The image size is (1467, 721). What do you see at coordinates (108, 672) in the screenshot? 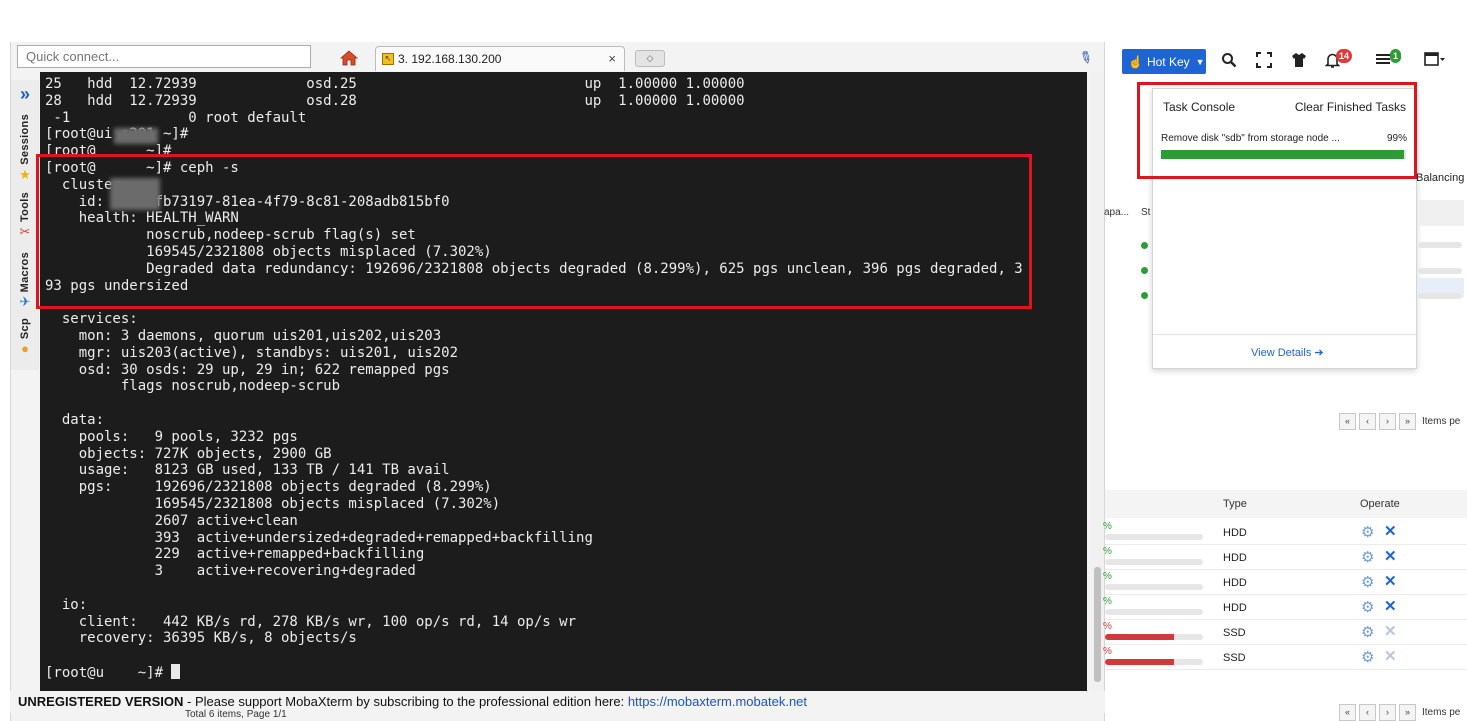
I see `prompt-text: [root@u ~]#` at bounding box center [108, 672].